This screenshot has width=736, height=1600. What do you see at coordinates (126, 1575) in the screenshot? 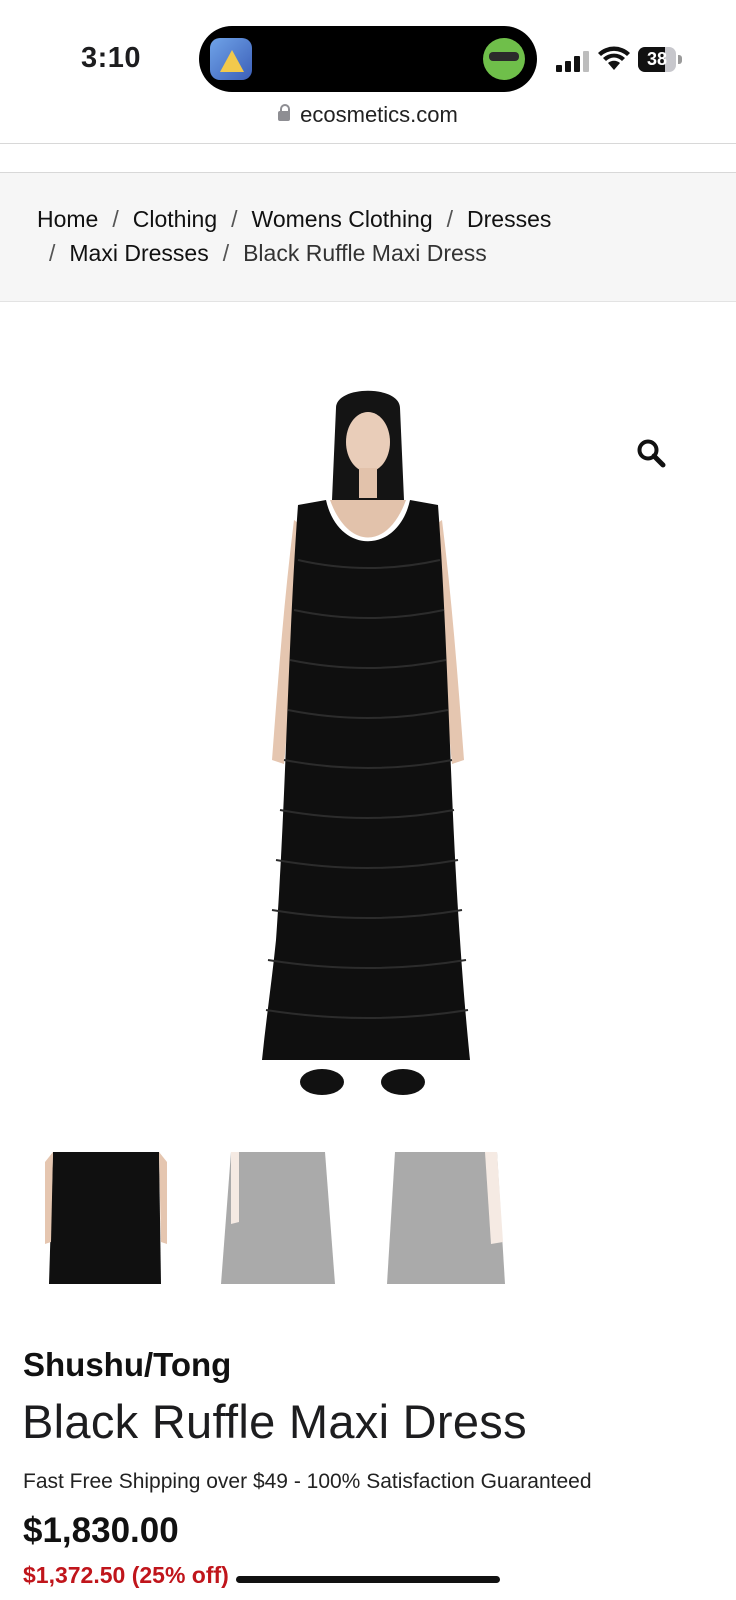
I see `sale-price: $1,372.50 (25% off)` at bounding box center [126, 1575].